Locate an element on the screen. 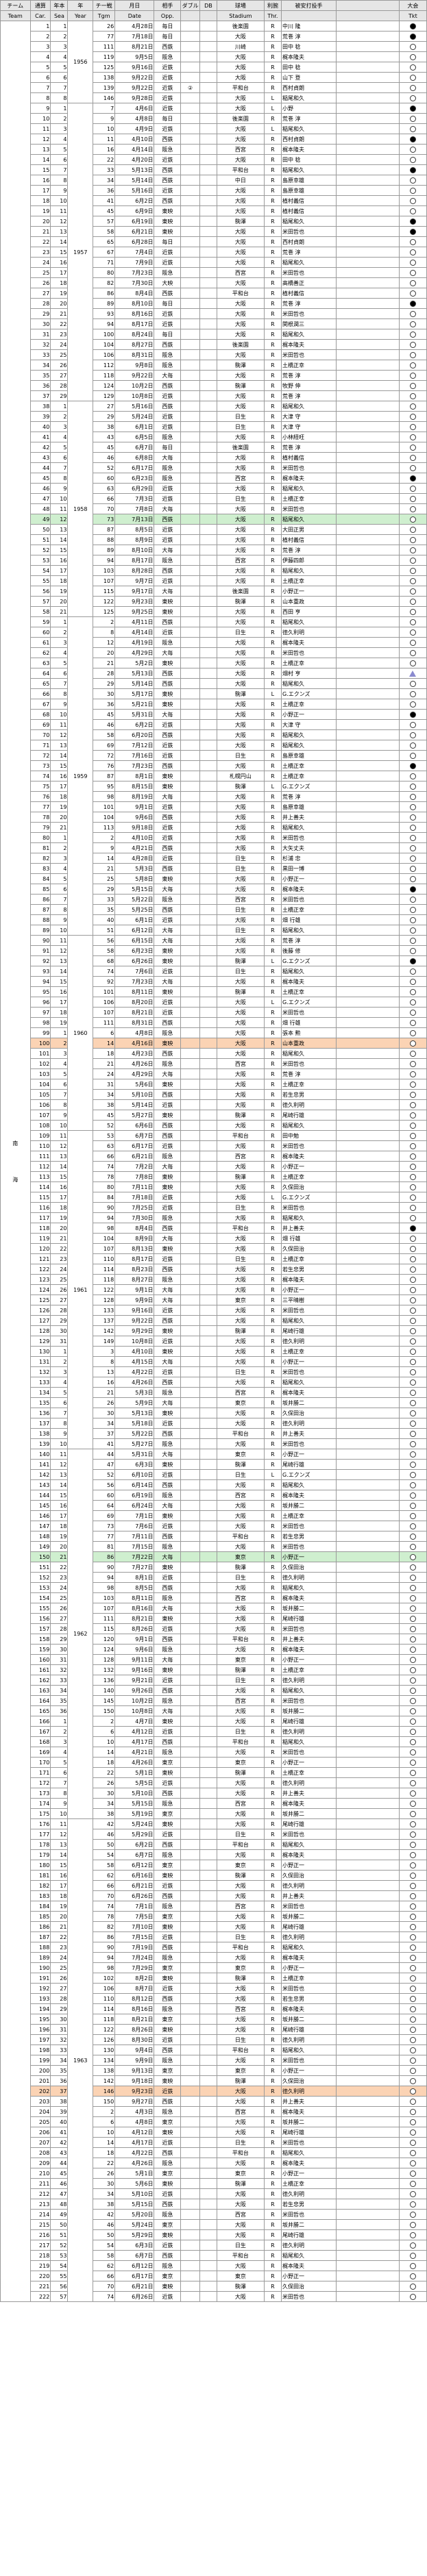 The image size is (427, 2576). pitcher-name: 坂井勝二 is located at coordinates (309, 1608).